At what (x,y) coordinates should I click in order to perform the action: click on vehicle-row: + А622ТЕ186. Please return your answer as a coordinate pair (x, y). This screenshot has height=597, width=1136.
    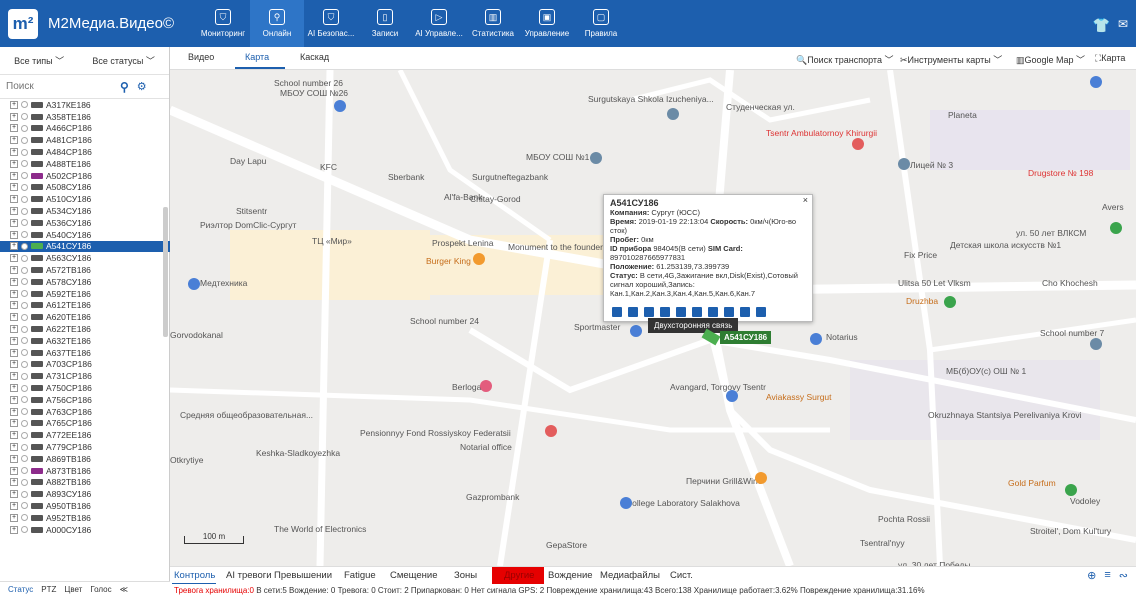
    Looking at the image, I should click on (85, 329).